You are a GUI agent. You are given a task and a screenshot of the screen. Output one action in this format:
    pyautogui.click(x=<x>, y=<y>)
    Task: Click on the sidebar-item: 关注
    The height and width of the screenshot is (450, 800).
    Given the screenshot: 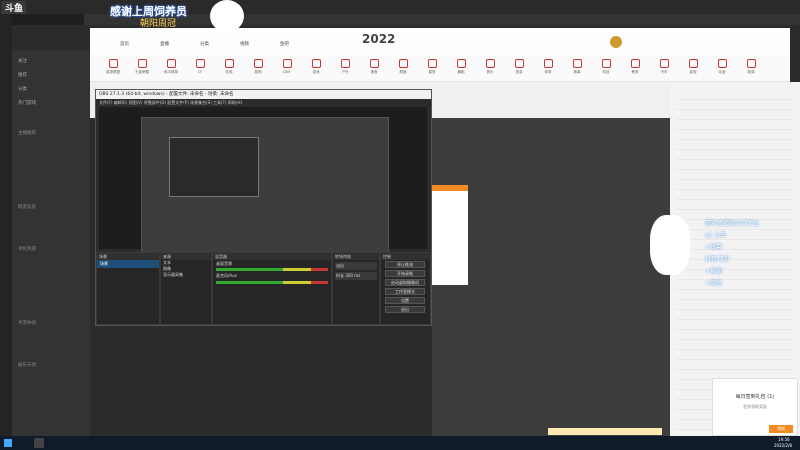 What is the action you would take?
    pyautogui.click(x=22, y=61)
    